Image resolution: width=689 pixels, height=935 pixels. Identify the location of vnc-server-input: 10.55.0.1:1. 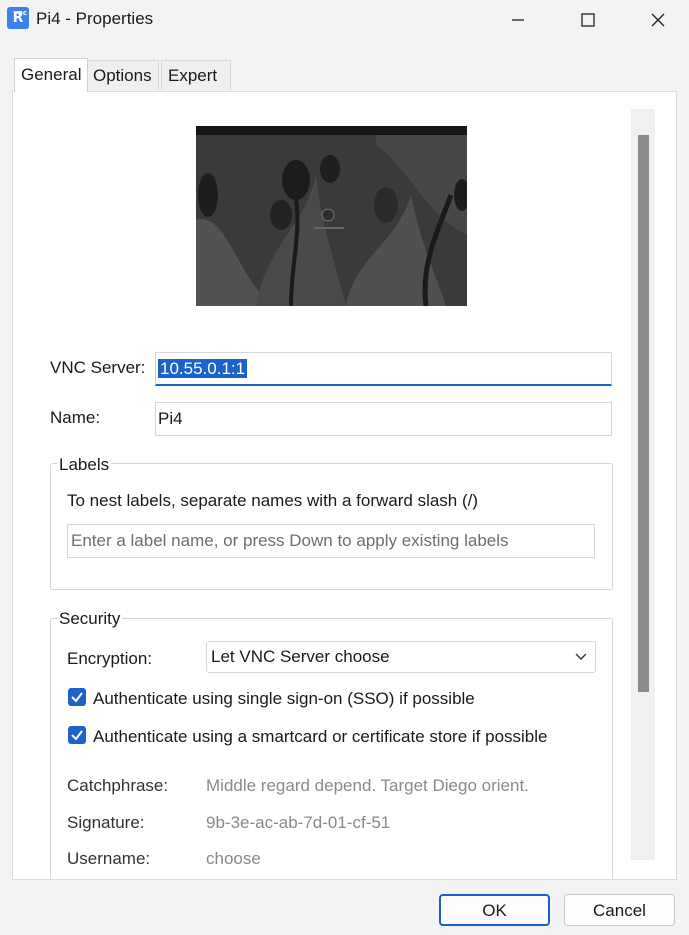
(383, 369).